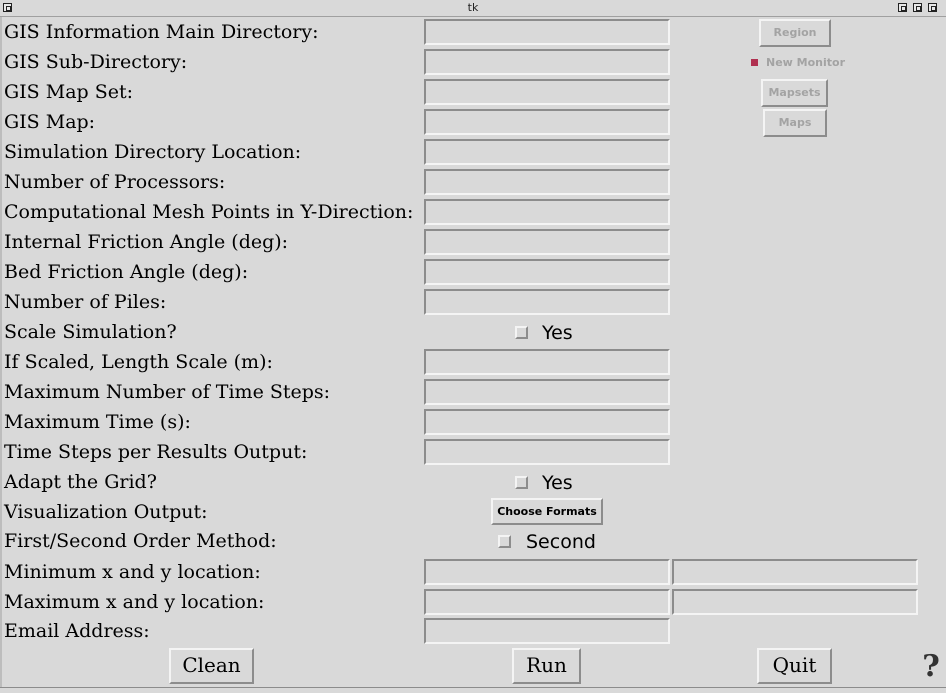 The image size is (946, 693). Describe the element at coordinates (805, 63) in the screenshot. I see `new-monitor-label: New Monitor` at that location.